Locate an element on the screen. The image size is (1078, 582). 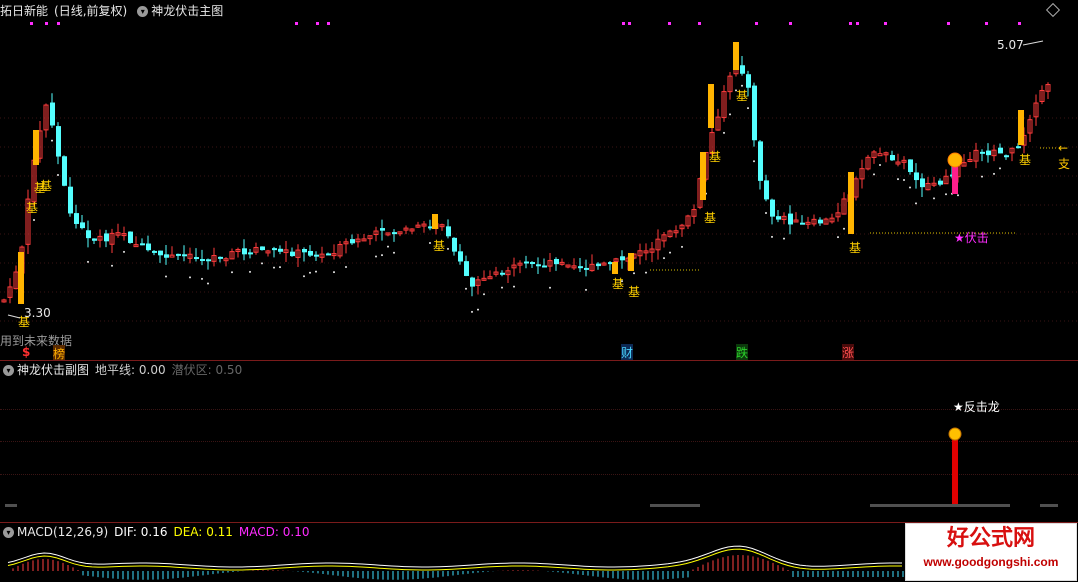
watermark-url: www.goodgongshi.com is located at coordinates (991, 562).